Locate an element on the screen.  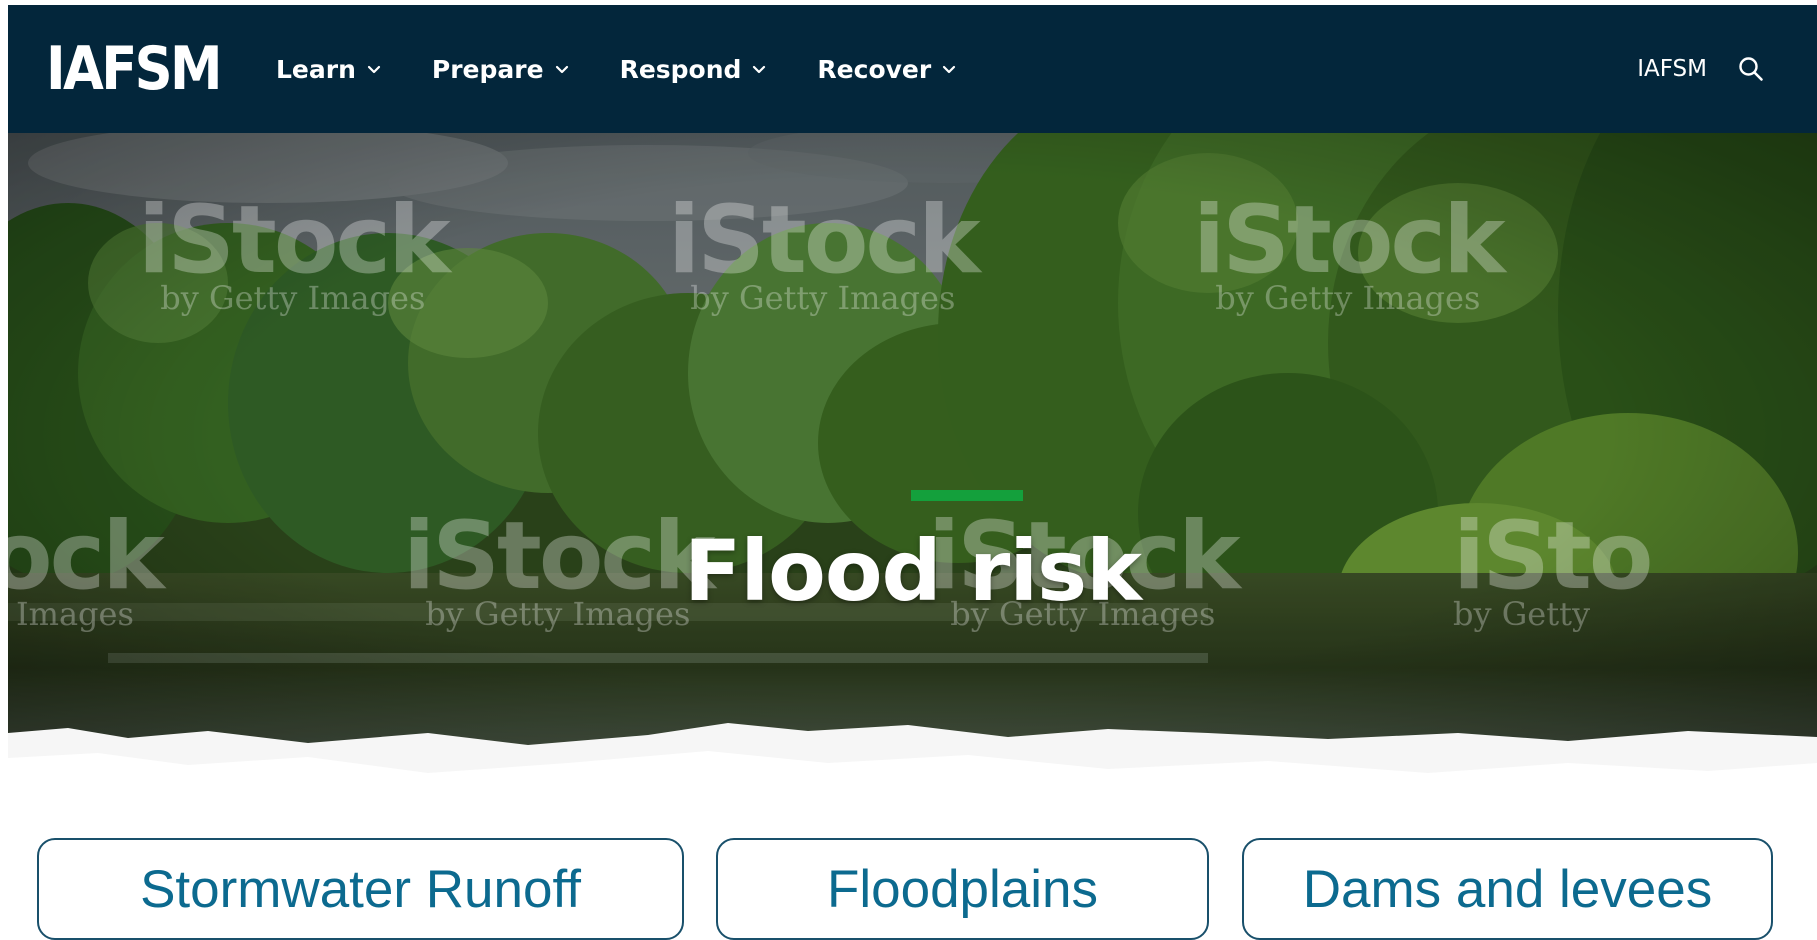
floodplains-button: Floodplains is located at coordinates (962, 889).